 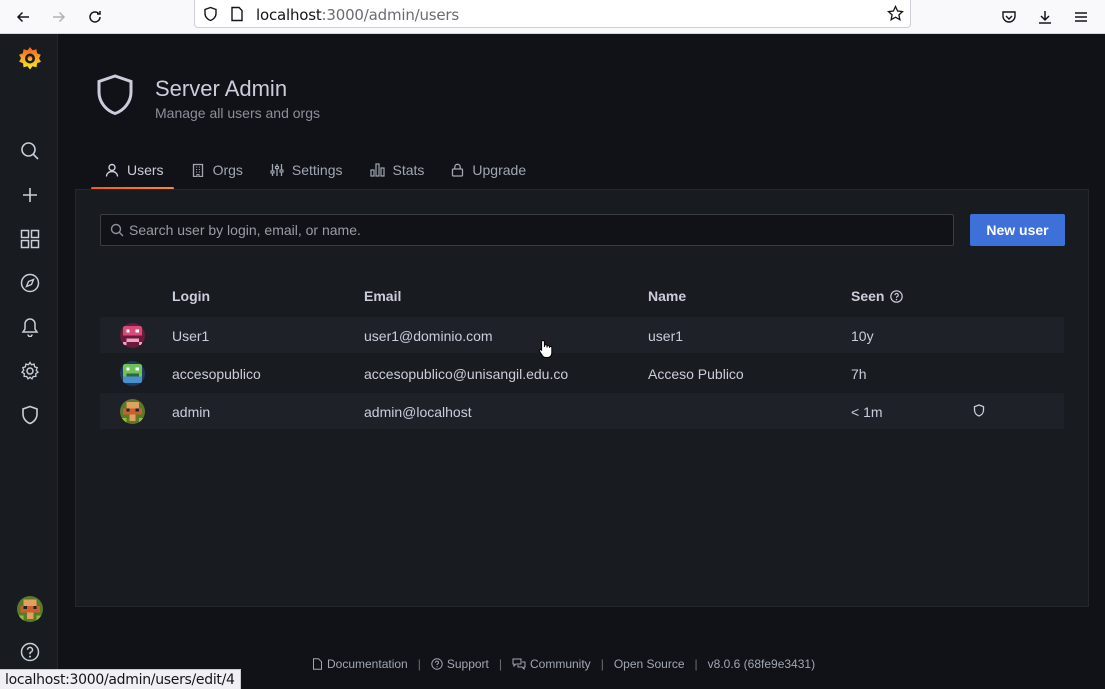 What do you see at coordinates (895, 15) in the screenshot?
I see `star-icon` at bounding box center [895, 15].